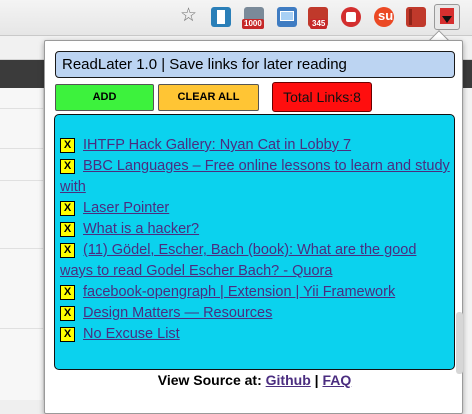 The height and width of the screenshot is (414, 472). What do you see at coordinates (177, 313) in the screenshot?
I see `saved-link: Design Matters — Resources` at bounding box center [177, 313].